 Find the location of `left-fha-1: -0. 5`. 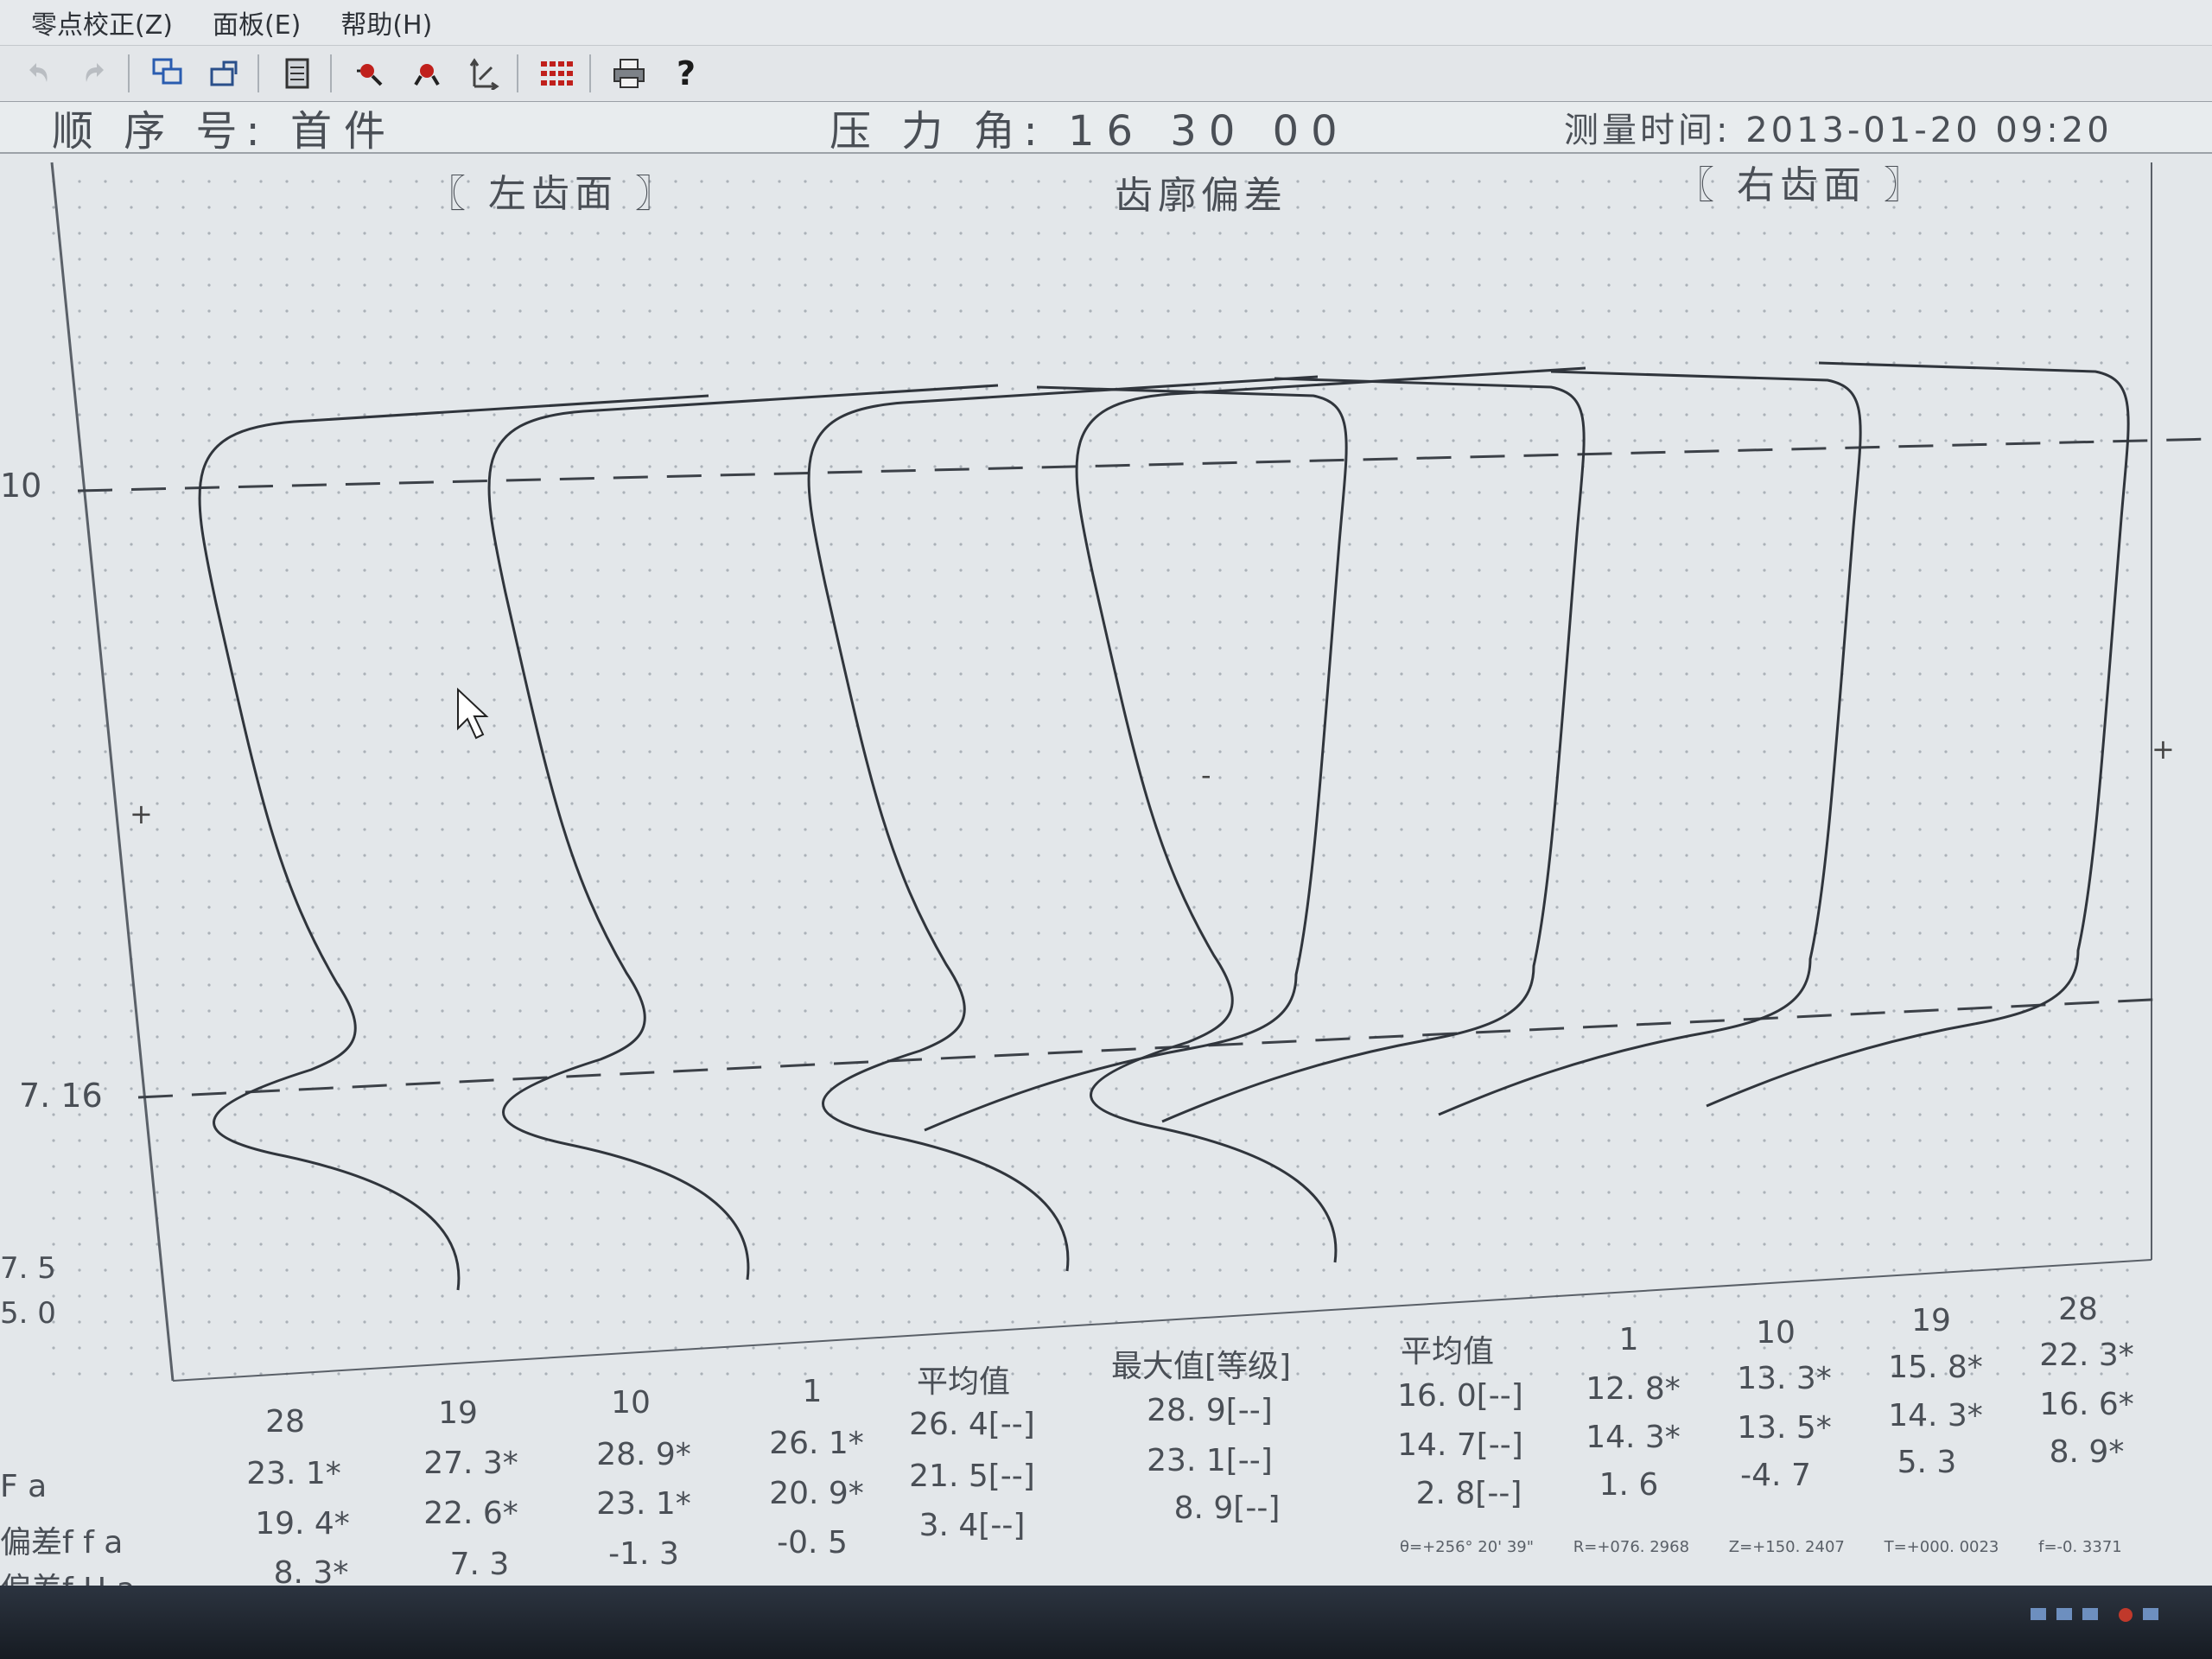

left-fha-1: -0. 5 is located at coordinates (812, 1542).